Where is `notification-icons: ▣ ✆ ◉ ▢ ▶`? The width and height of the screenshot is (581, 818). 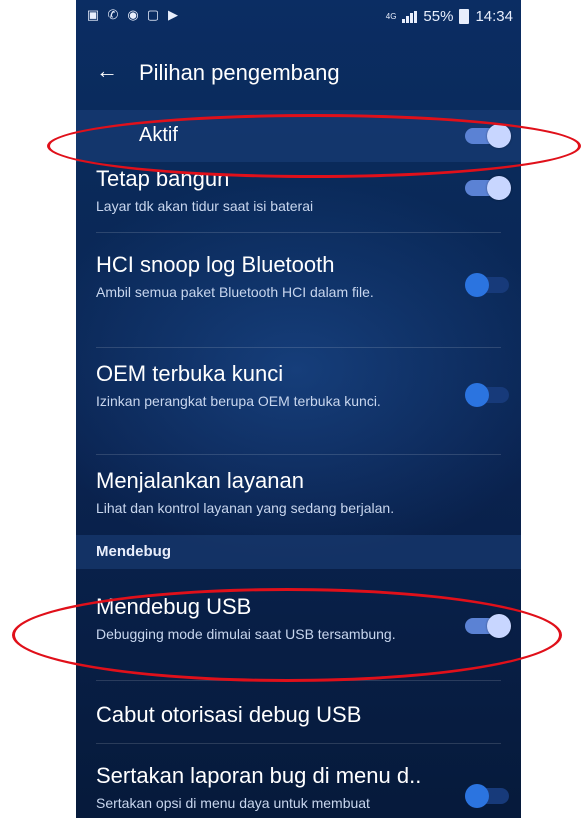 notification-icons: ▣ ✆ ◉ ▢ ▶ is located at coordinates (133, 15).